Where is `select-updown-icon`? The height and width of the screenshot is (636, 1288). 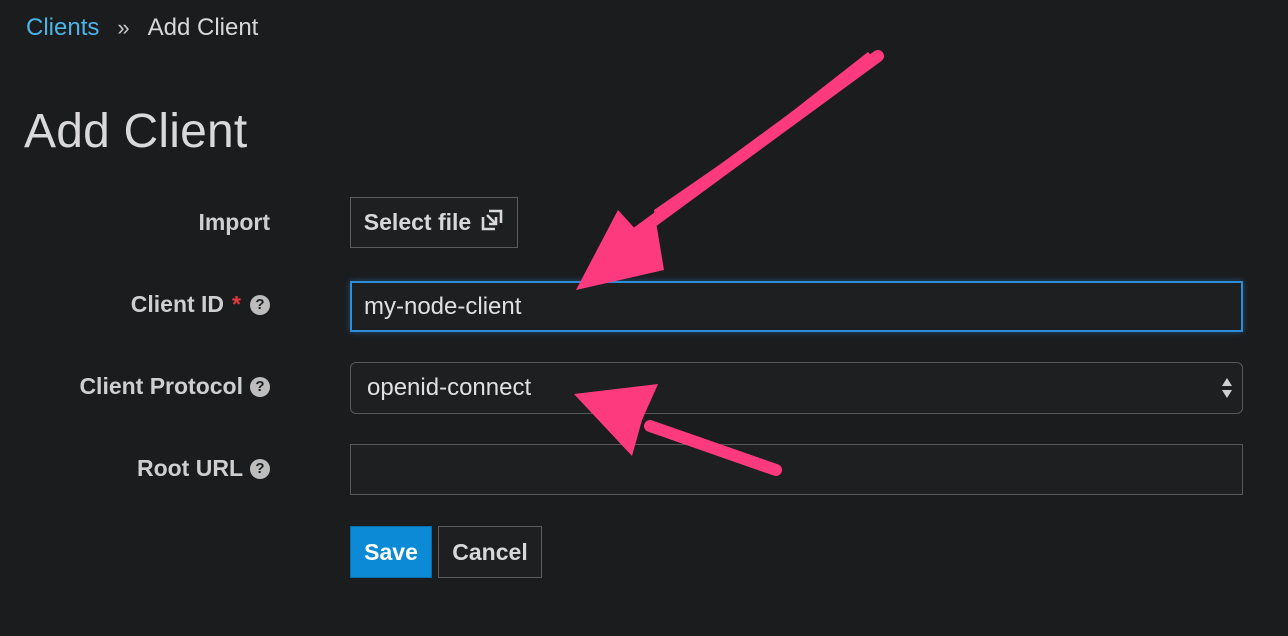
select-updown-icon is located at coordinates (1227, 388).